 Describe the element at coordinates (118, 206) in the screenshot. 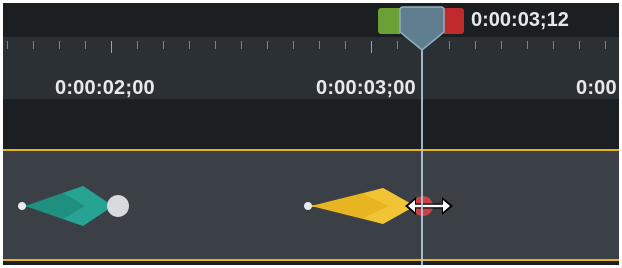

I see `animation-1-end-point` at that location.